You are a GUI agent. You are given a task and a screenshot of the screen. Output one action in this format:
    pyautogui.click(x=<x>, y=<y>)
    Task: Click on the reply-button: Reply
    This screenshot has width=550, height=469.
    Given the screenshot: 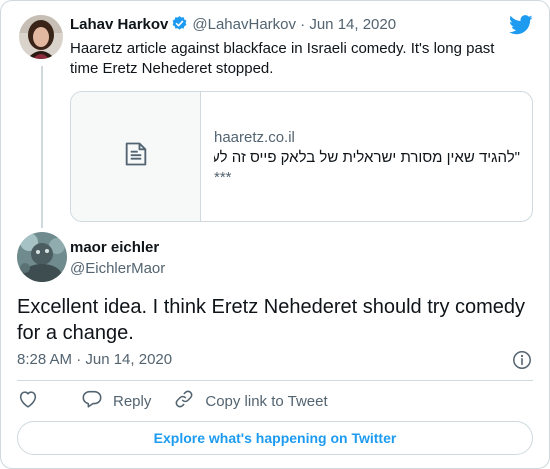 What is the action you would take?
    pyautogui.click(x=116, y=401)
    